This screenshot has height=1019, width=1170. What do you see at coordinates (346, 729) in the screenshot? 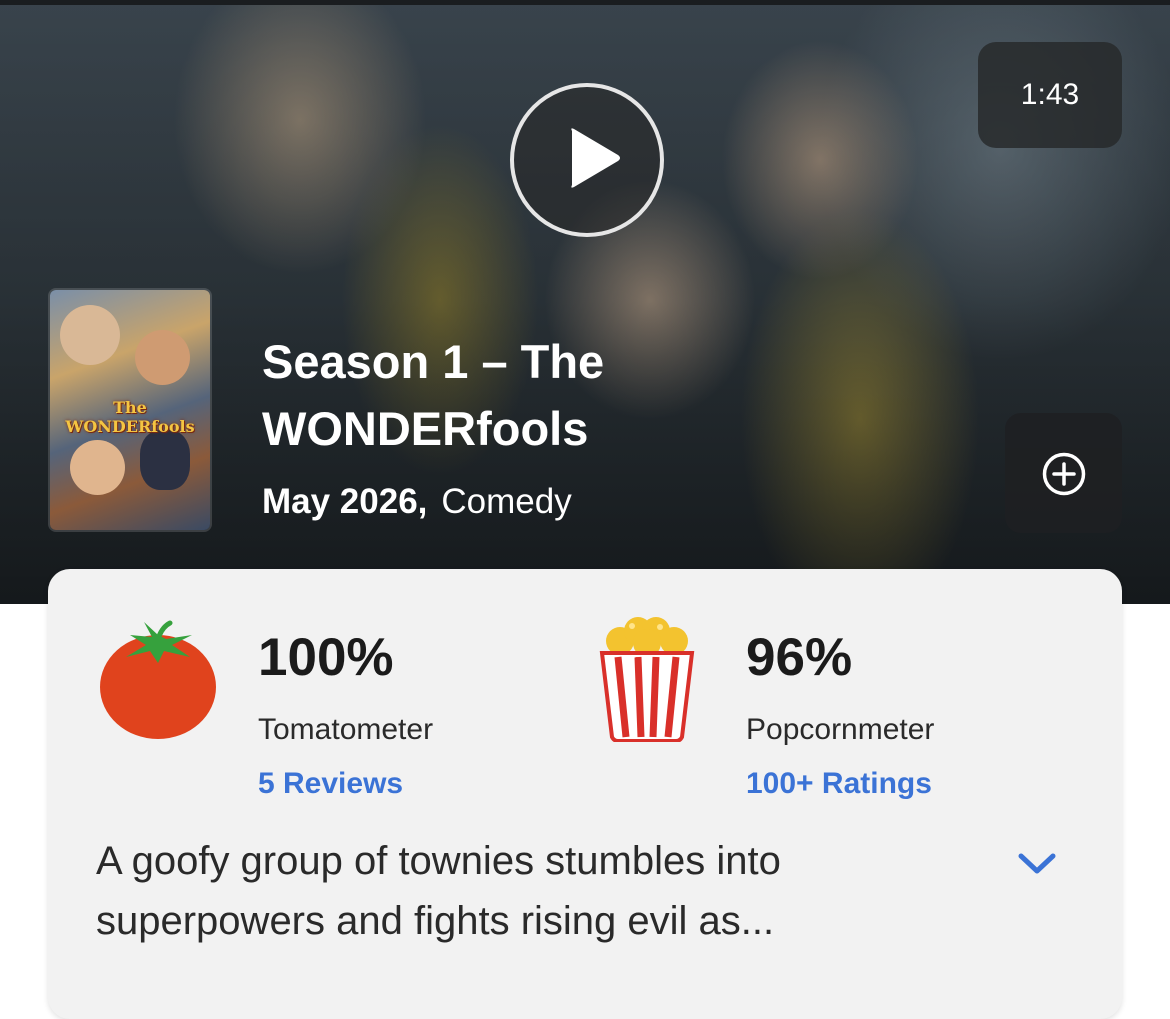
I see `tomatometer-label: Tomatometer` at bounding box center [346, 729].